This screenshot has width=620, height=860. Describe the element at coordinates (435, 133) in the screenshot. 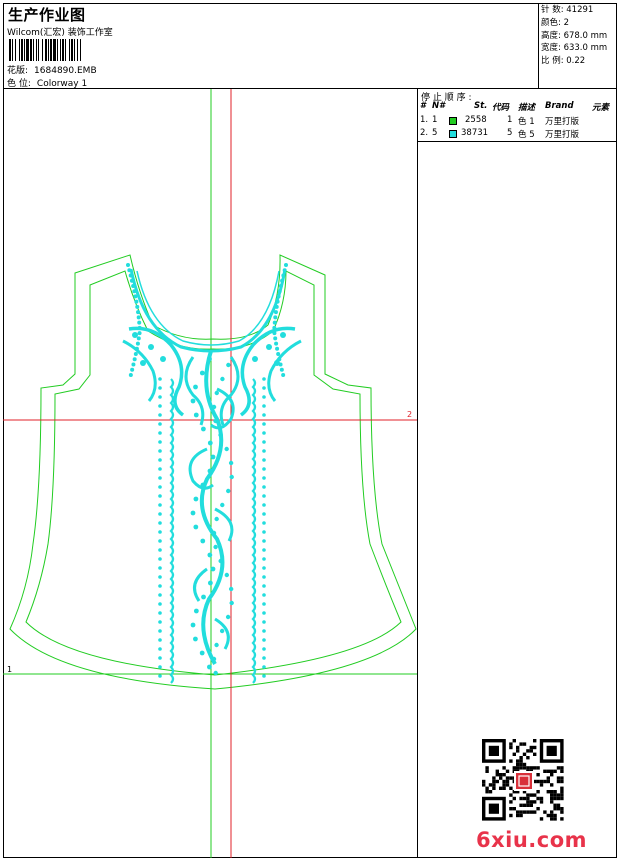

I see `row-needle: 5` at that location.